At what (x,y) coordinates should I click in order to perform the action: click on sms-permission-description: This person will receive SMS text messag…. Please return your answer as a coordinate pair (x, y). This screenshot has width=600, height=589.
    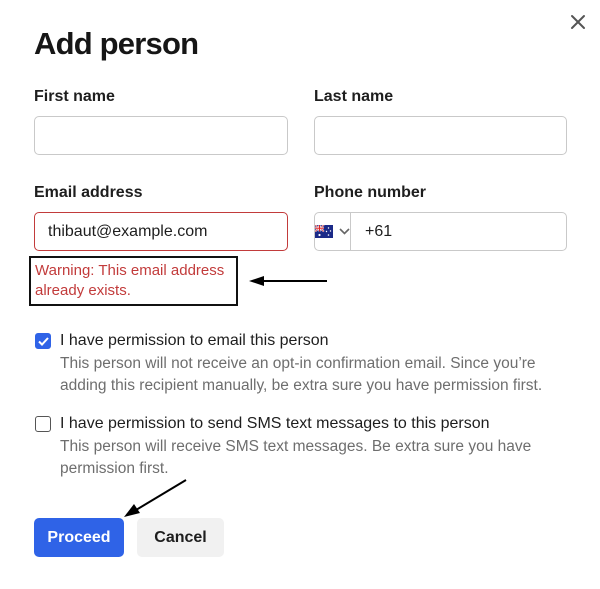
    Looking at the image, I should click on (315, 458).